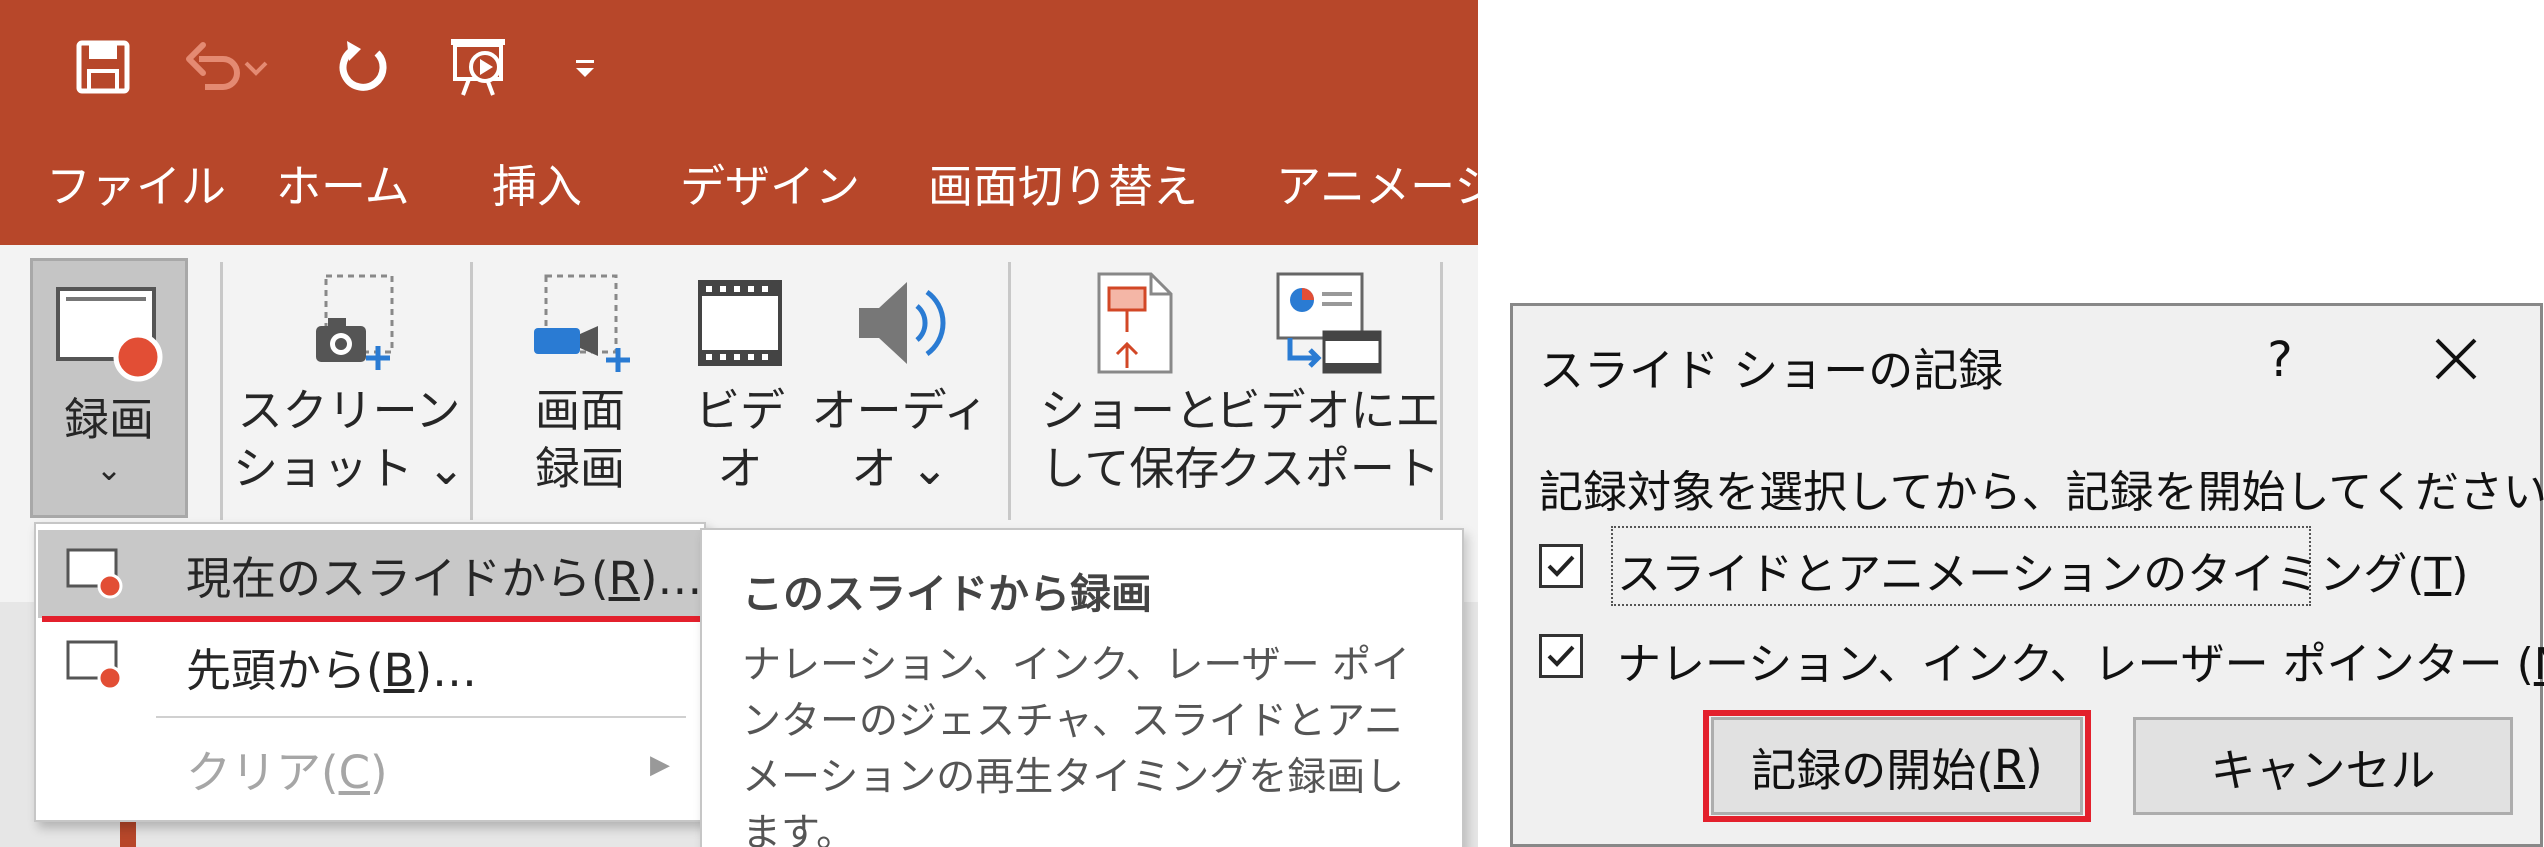 This screenshot has width=2544, height=847. I want to click on save-as-show-label-1: ショーと, so click(1130, 410).